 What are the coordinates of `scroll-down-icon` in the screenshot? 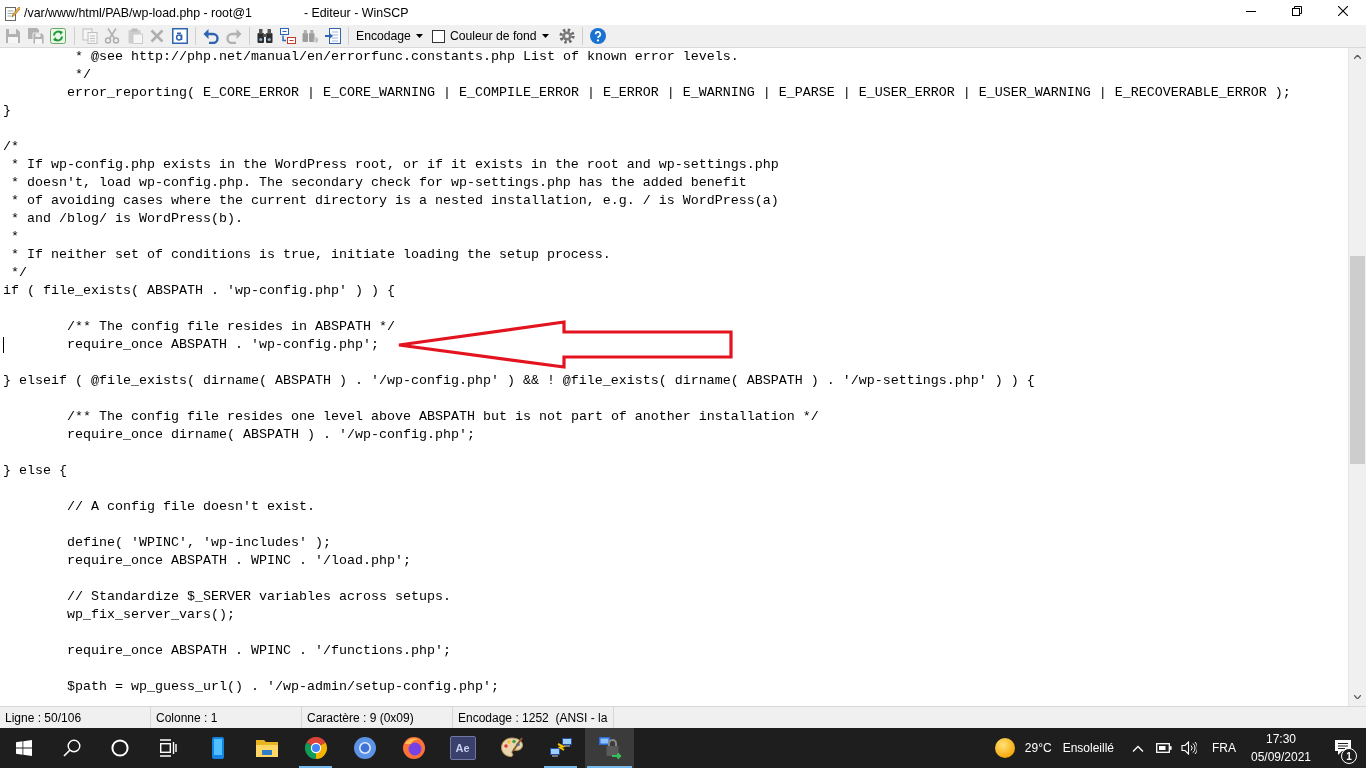 It's located at (1357, 697).